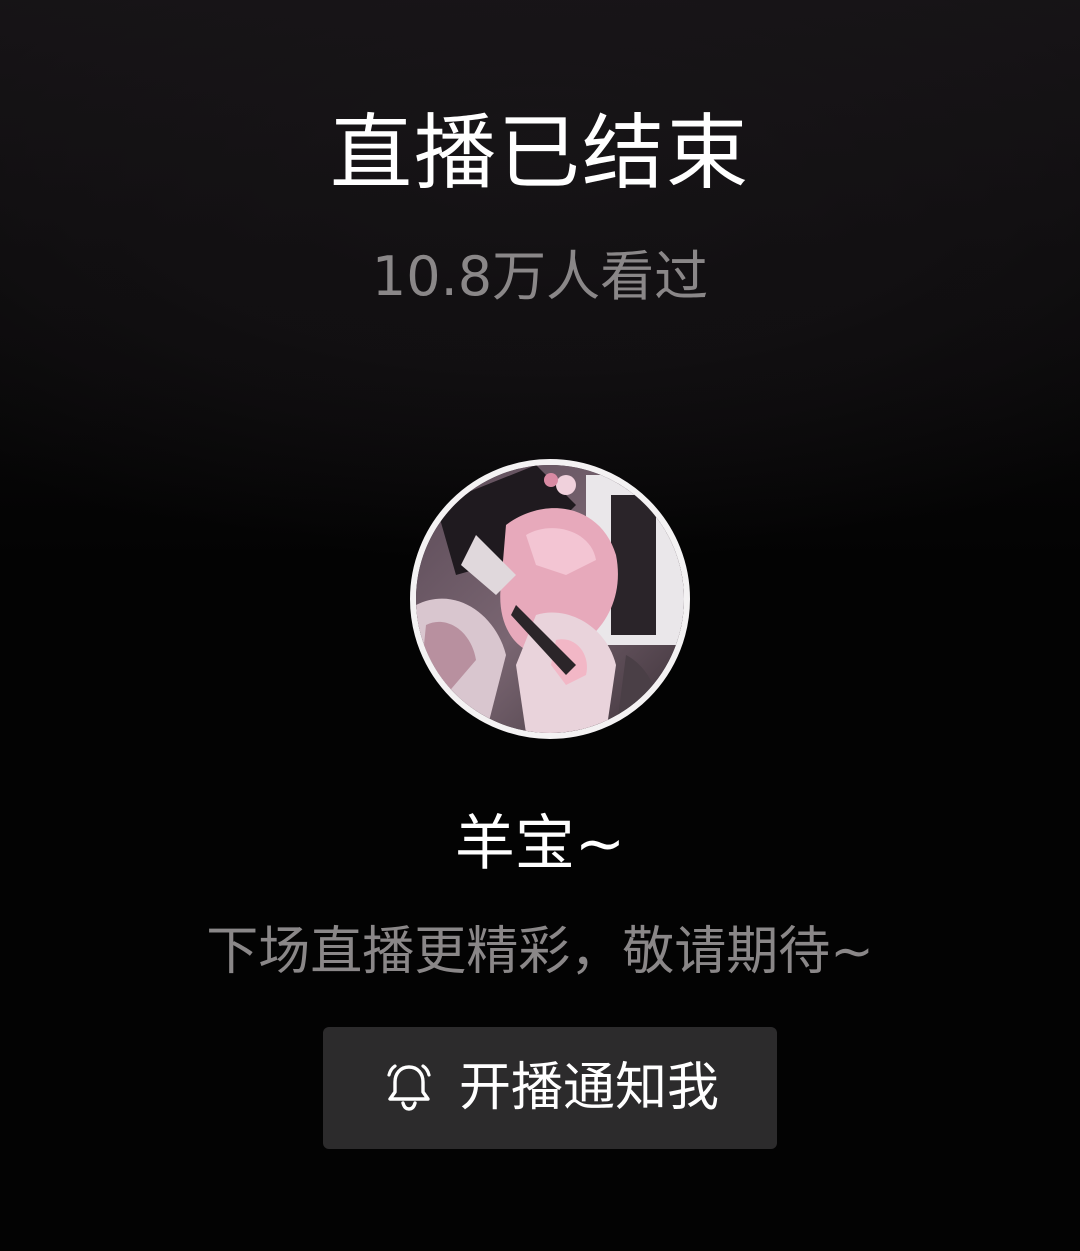 The image size is (1080, 1251). What do you see at coordinates (540, 276) in the screenshot?
I see `viewer-count: 10.8万人看过` at bounding box center [540, 276].